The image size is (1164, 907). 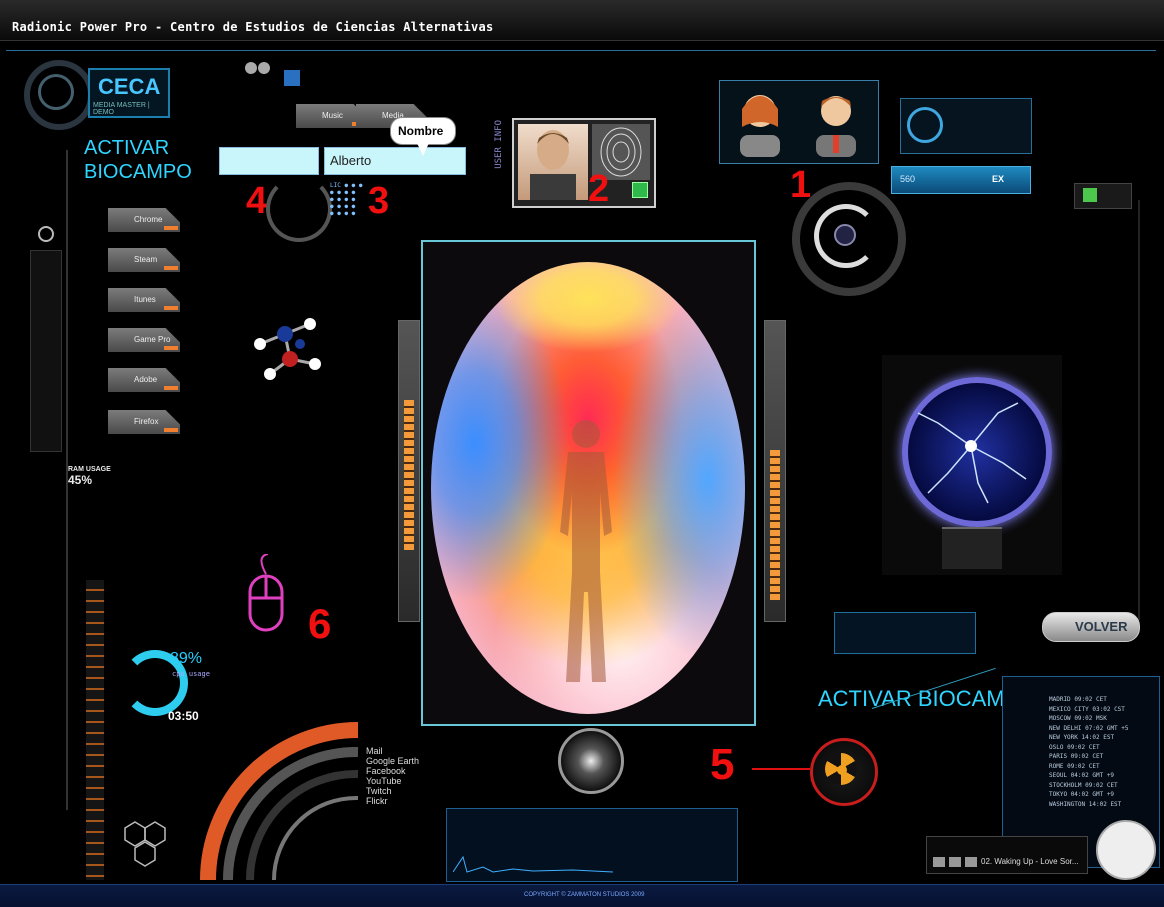 I want to click on menu-item-label: Adobe, so click(x=146, y=379).